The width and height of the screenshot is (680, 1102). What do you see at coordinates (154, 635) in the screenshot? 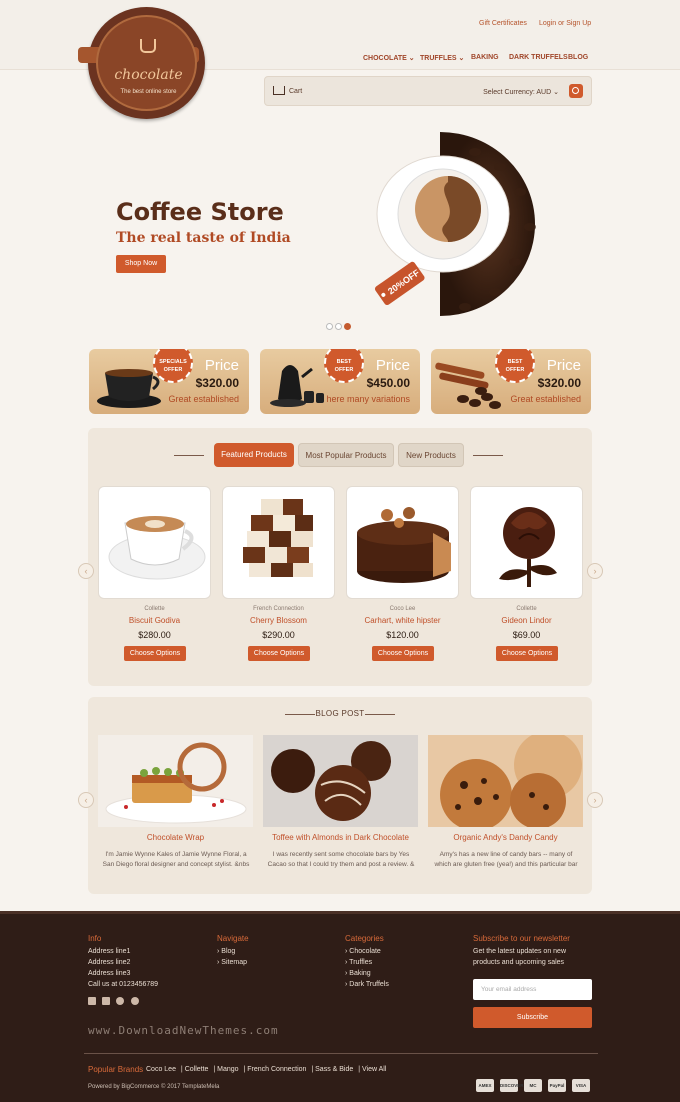
I see `product-price: $280.00` at bounding box center [154, 635].